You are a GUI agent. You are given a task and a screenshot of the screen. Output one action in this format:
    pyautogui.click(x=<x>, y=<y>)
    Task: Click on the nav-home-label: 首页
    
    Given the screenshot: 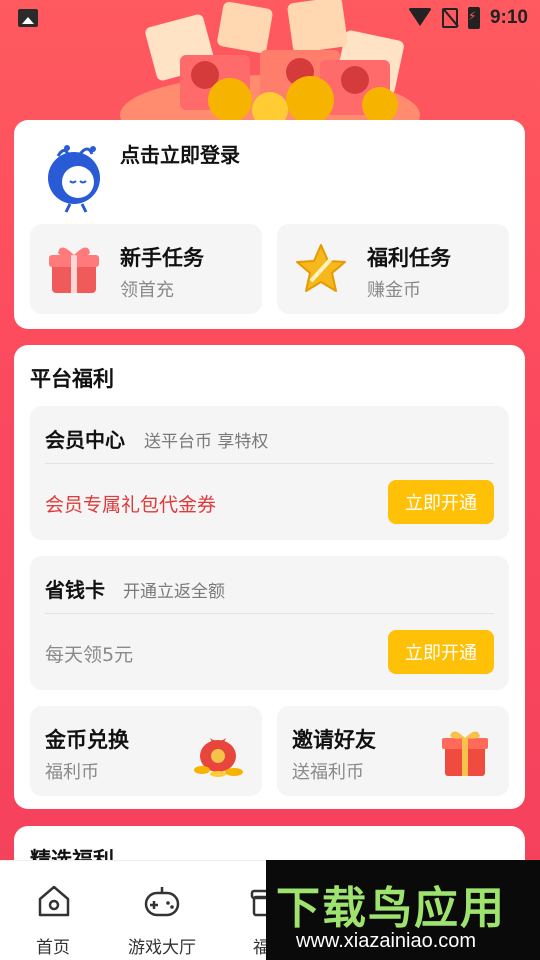 What is the action you would take?
    pyautogui.click(x=53, y=948)
    